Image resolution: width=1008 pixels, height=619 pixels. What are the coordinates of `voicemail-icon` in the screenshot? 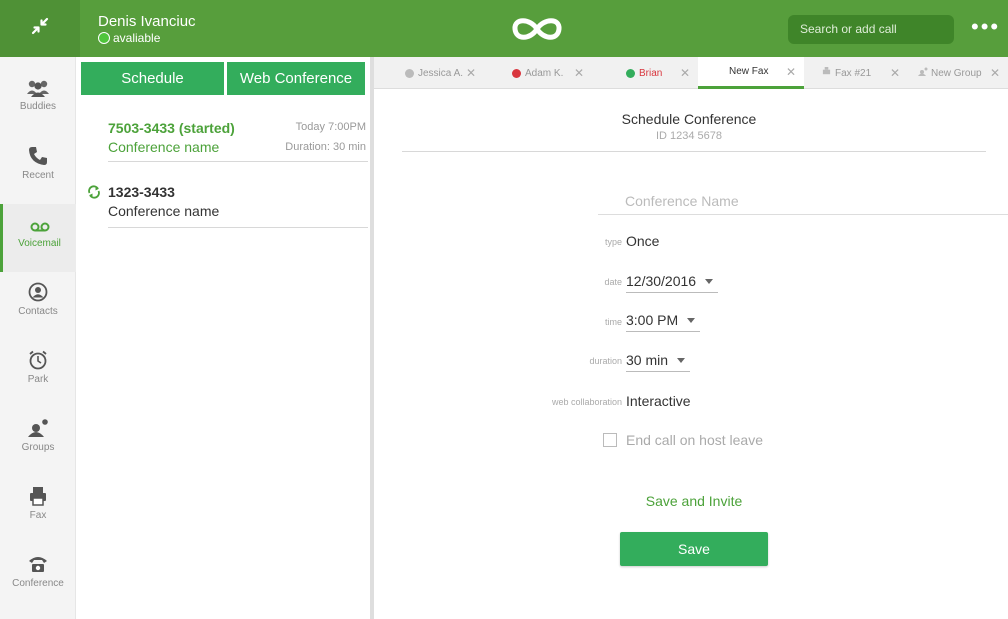 It's located at (40, 221).